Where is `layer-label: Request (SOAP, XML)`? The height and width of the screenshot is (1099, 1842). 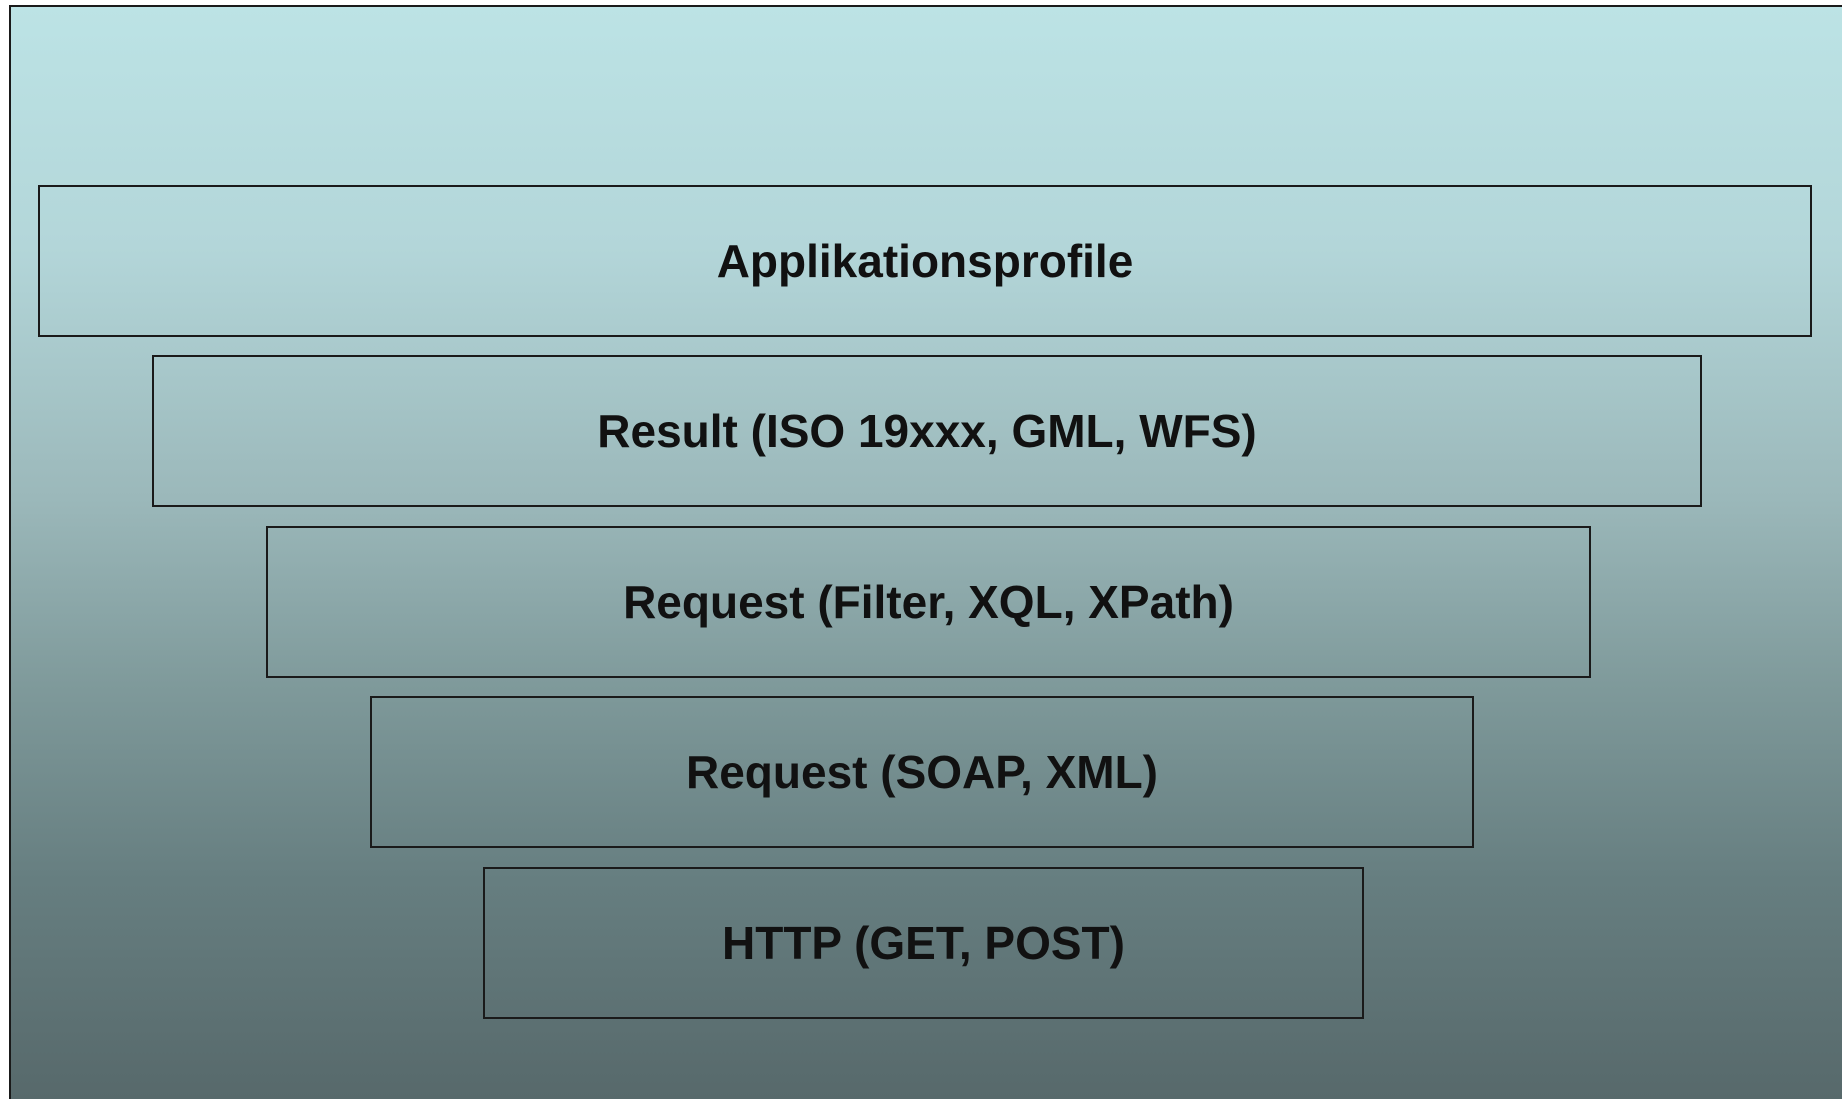 layer-label: Request (SOAP, XML) is located at coordinates (922, 772).